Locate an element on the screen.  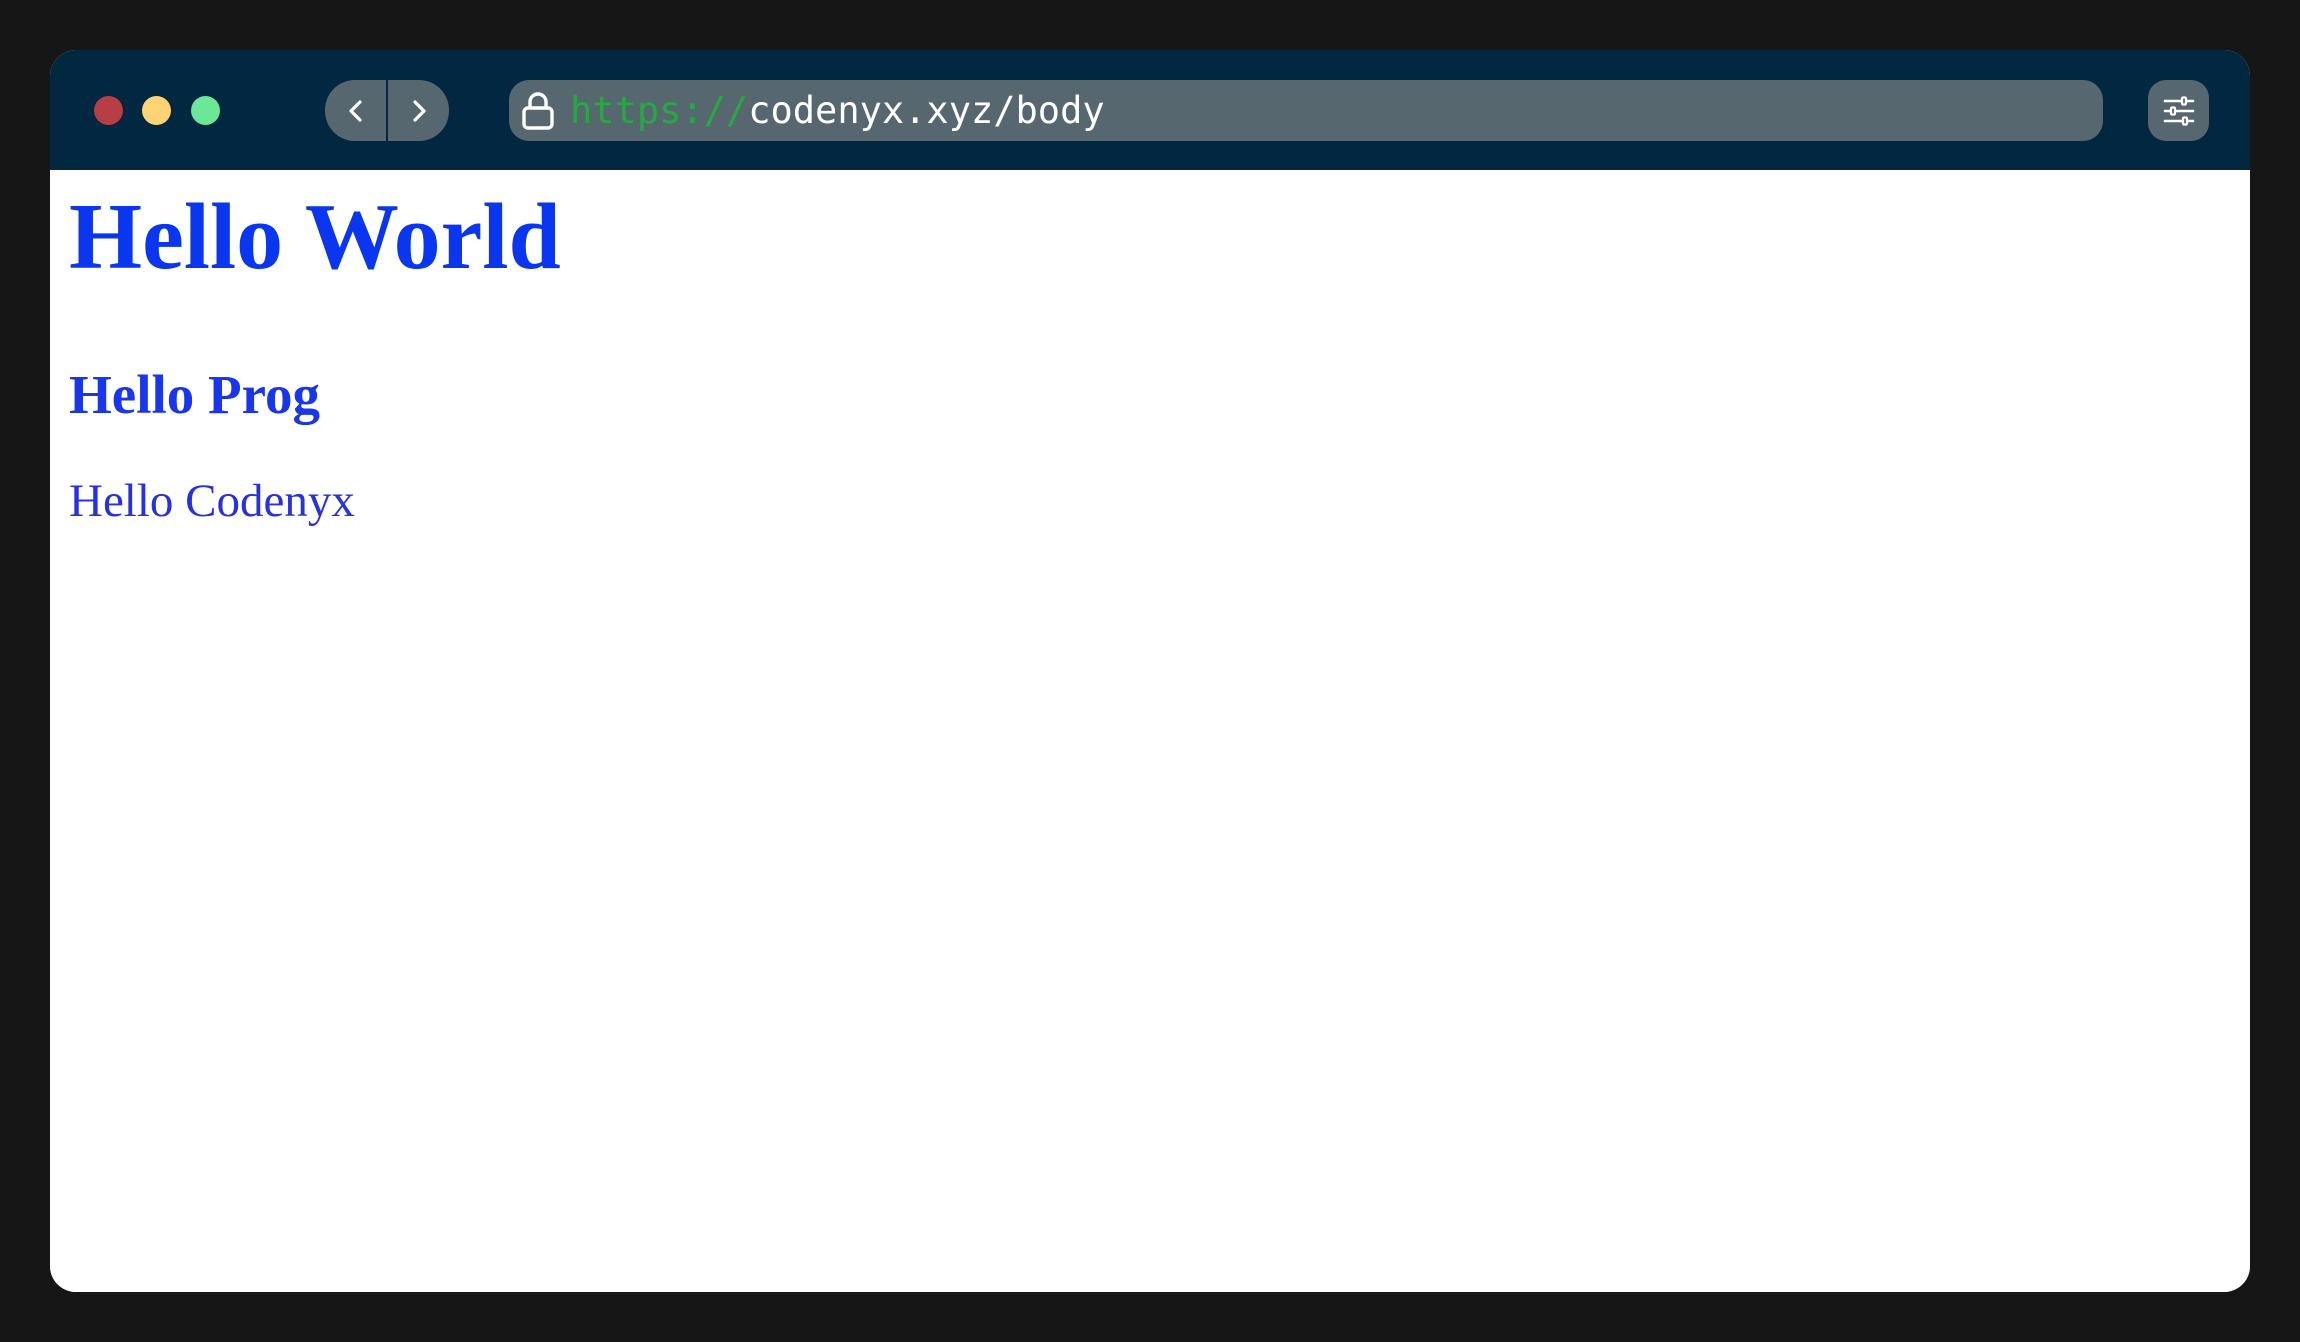
lock-icon is located at coordinates (538, 111).